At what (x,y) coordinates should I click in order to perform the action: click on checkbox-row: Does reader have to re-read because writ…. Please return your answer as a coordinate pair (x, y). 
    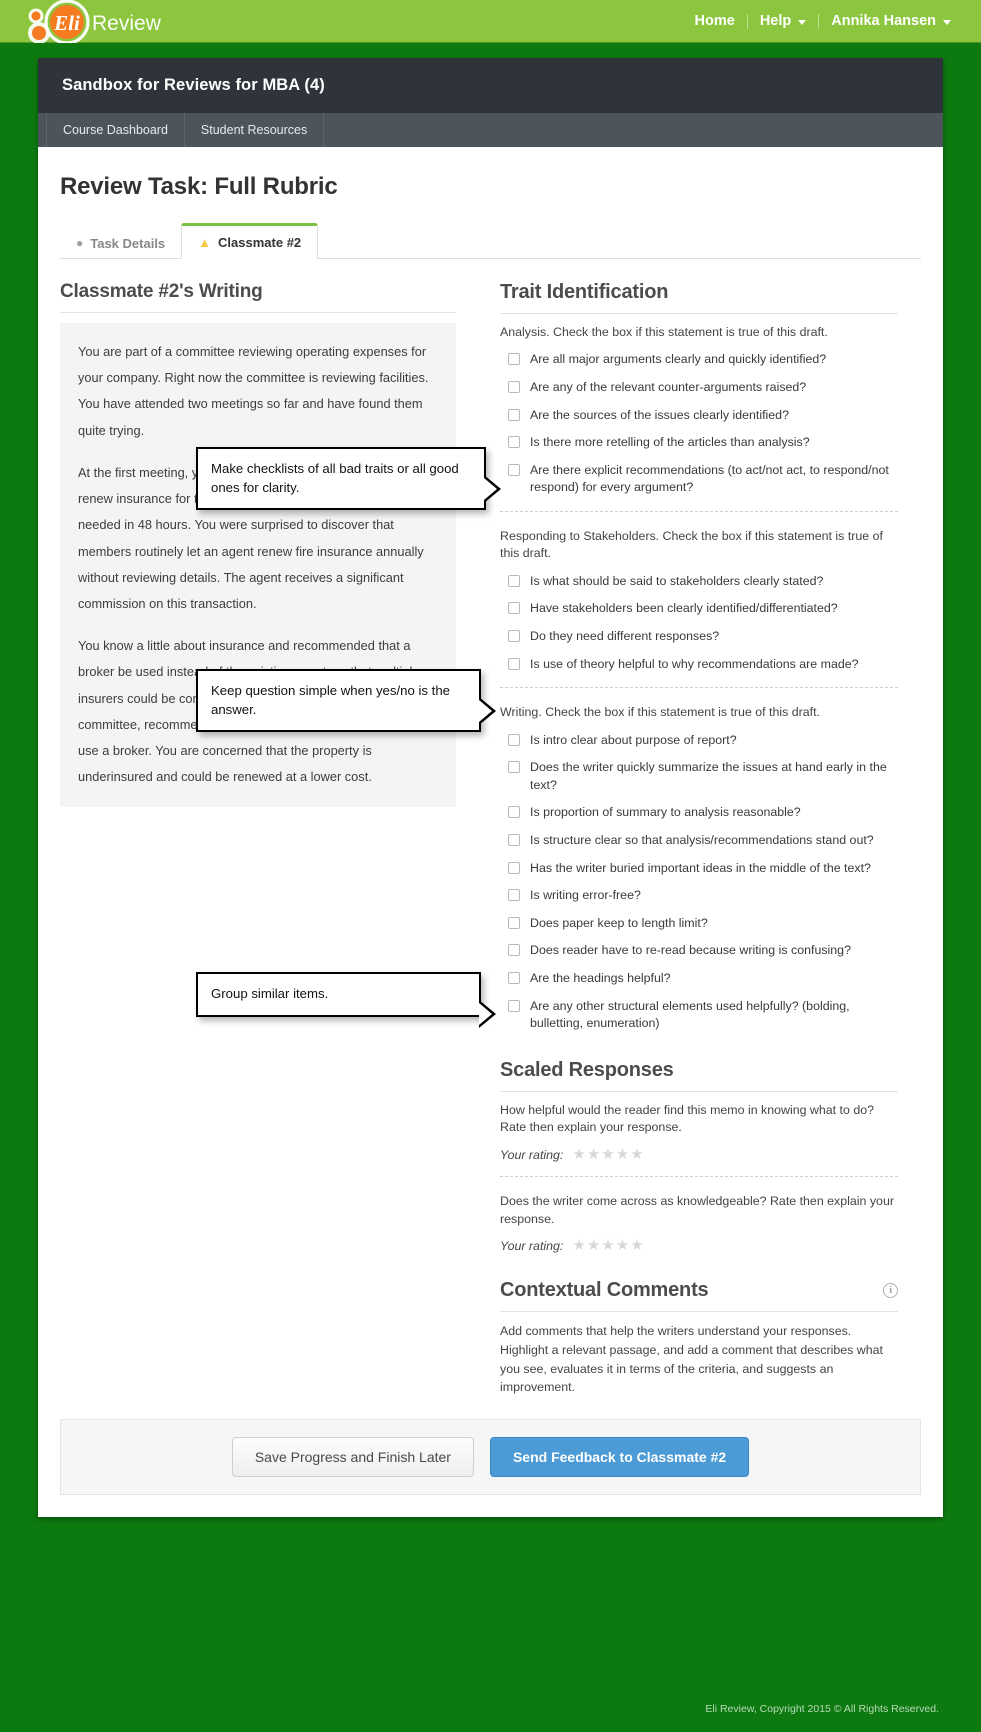
    Looking at the image, I should click on (699, 951).